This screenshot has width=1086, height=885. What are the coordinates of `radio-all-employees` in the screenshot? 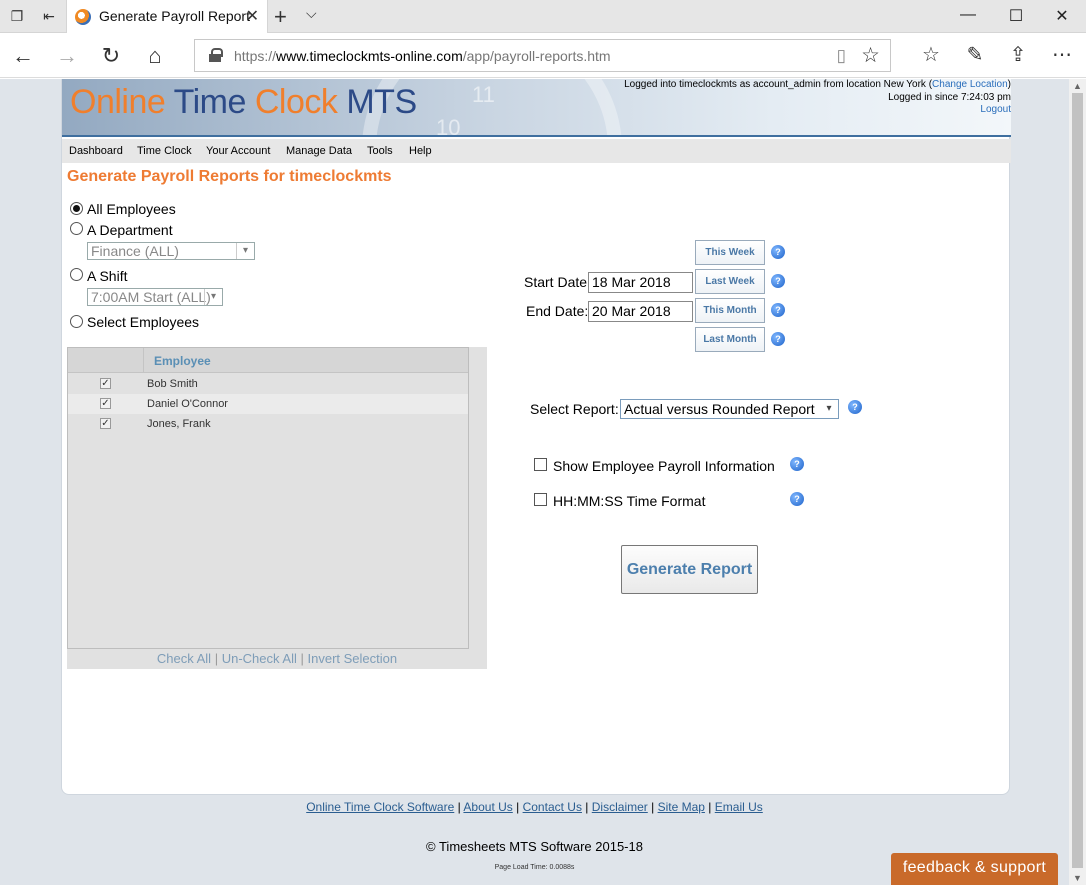 It's located at (76, 208).